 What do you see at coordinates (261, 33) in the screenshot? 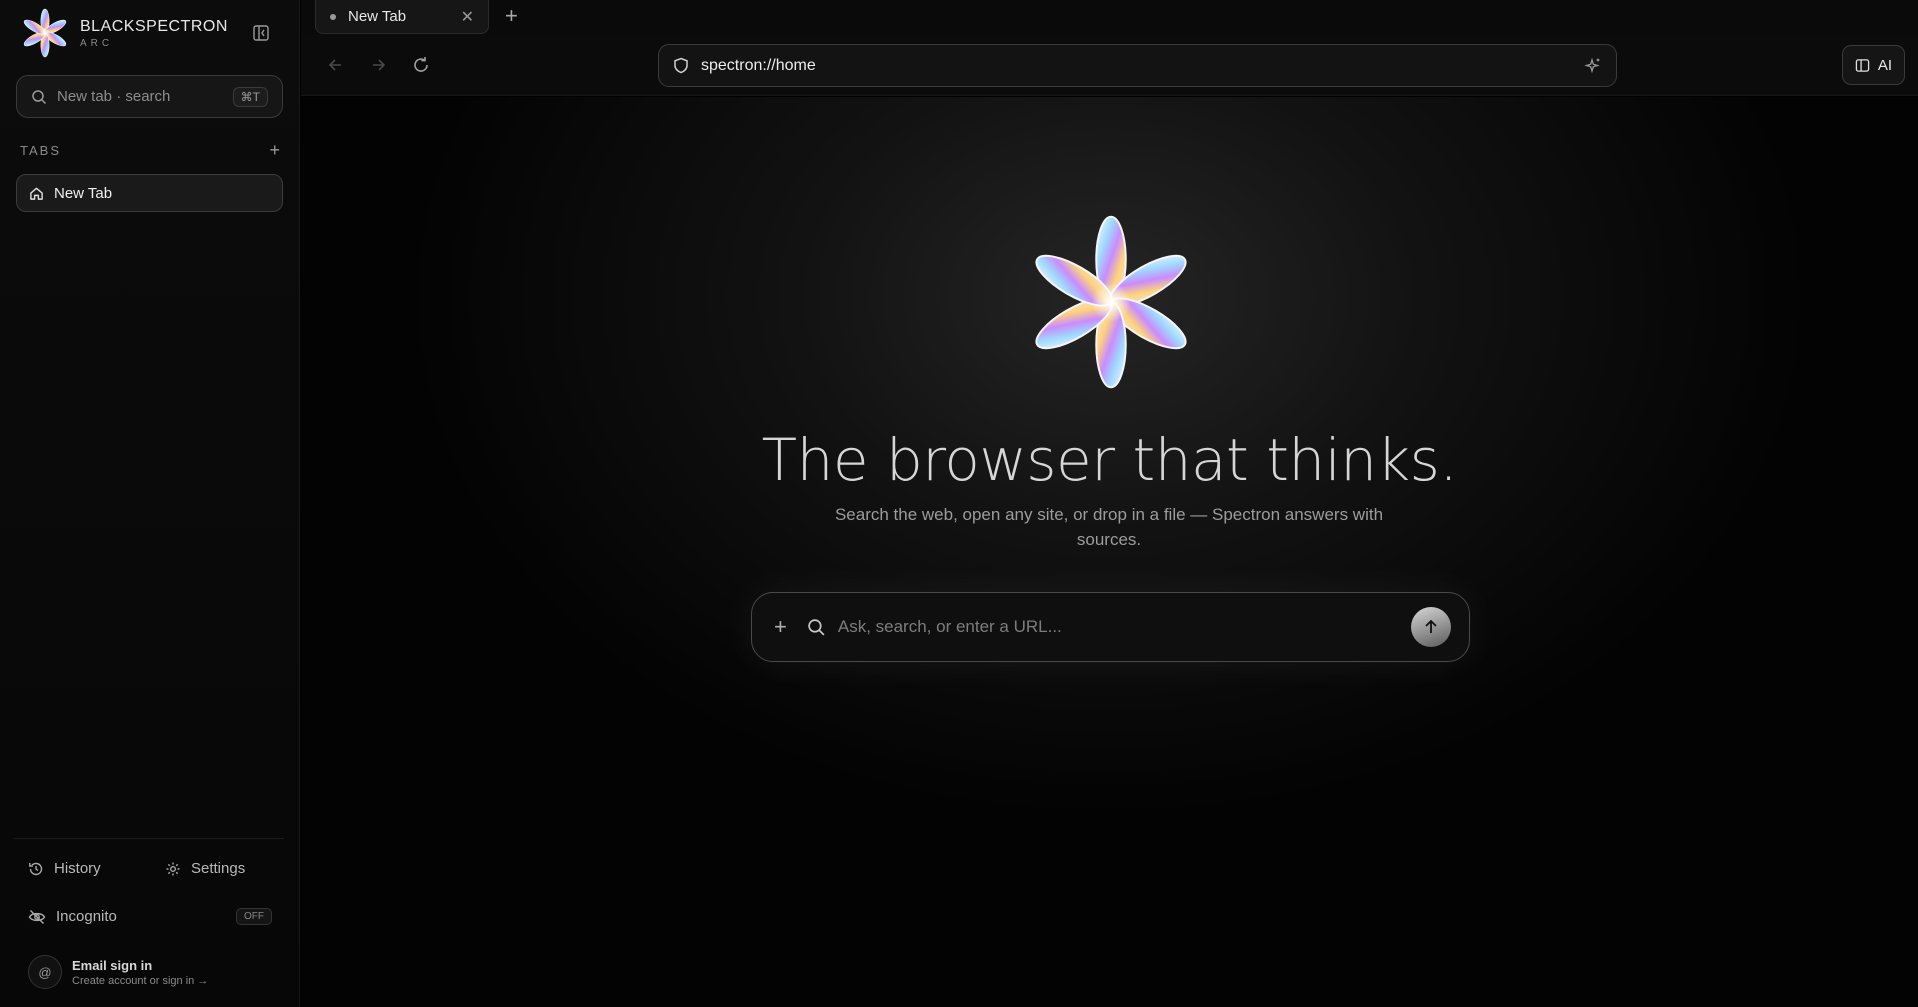
I see `collapse-sidebar-icon` at bounding box center [261, 33].